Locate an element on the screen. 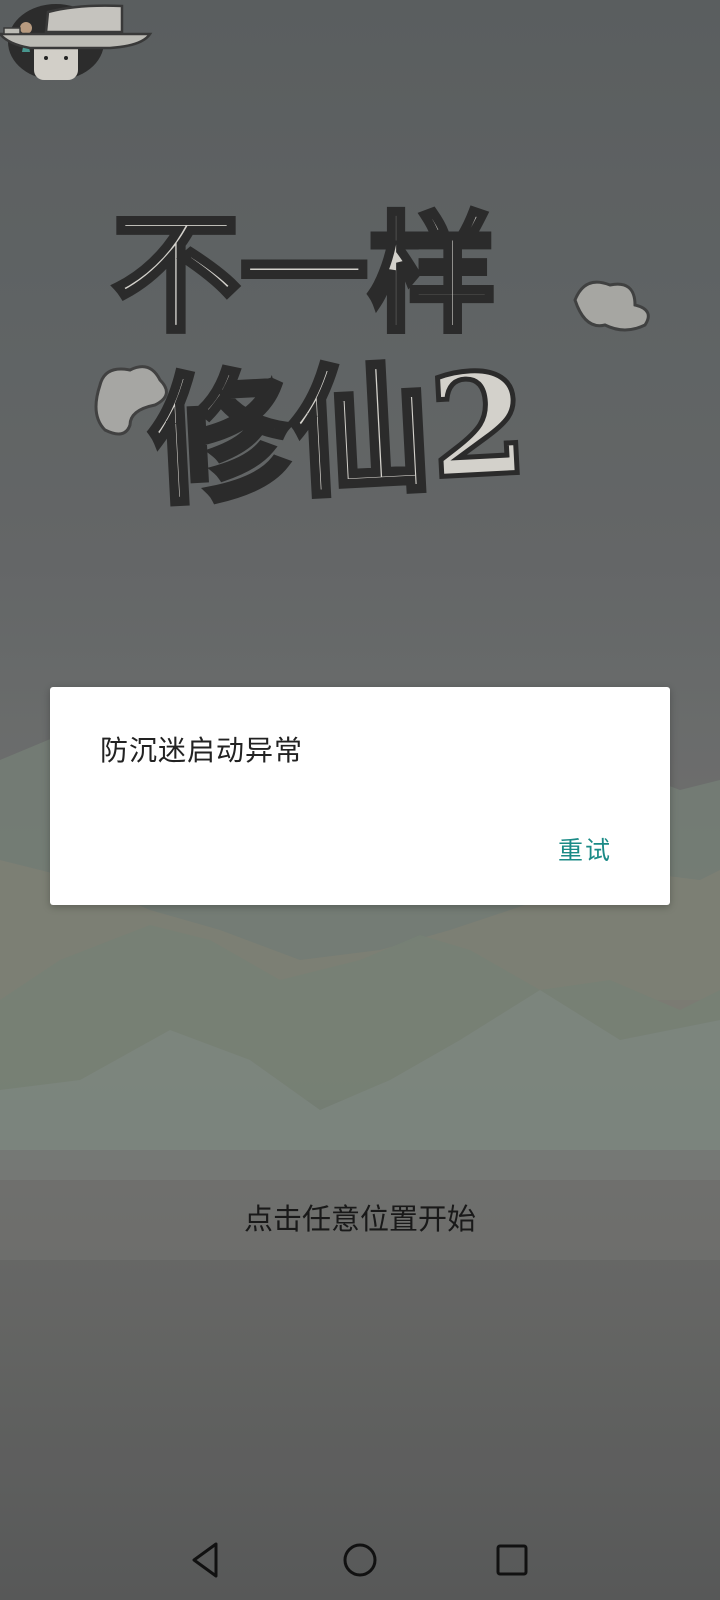  anti-addiction-error-dialog: 防沉迷启动异常 重试 is located at coordinates (360, 796).